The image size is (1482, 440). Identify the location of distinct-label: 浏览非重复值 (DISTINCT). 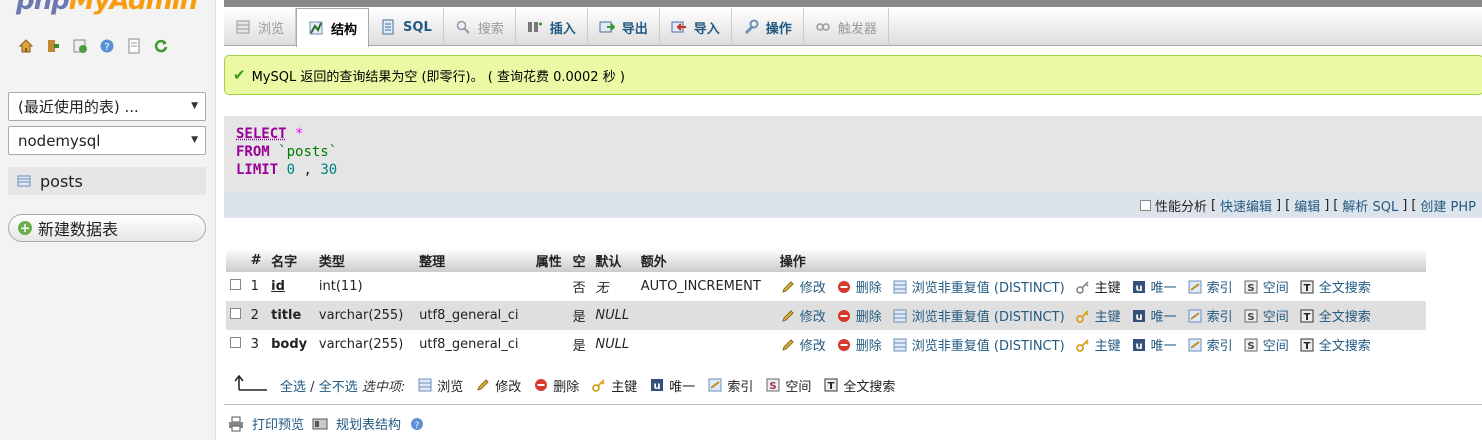
(988, 286).